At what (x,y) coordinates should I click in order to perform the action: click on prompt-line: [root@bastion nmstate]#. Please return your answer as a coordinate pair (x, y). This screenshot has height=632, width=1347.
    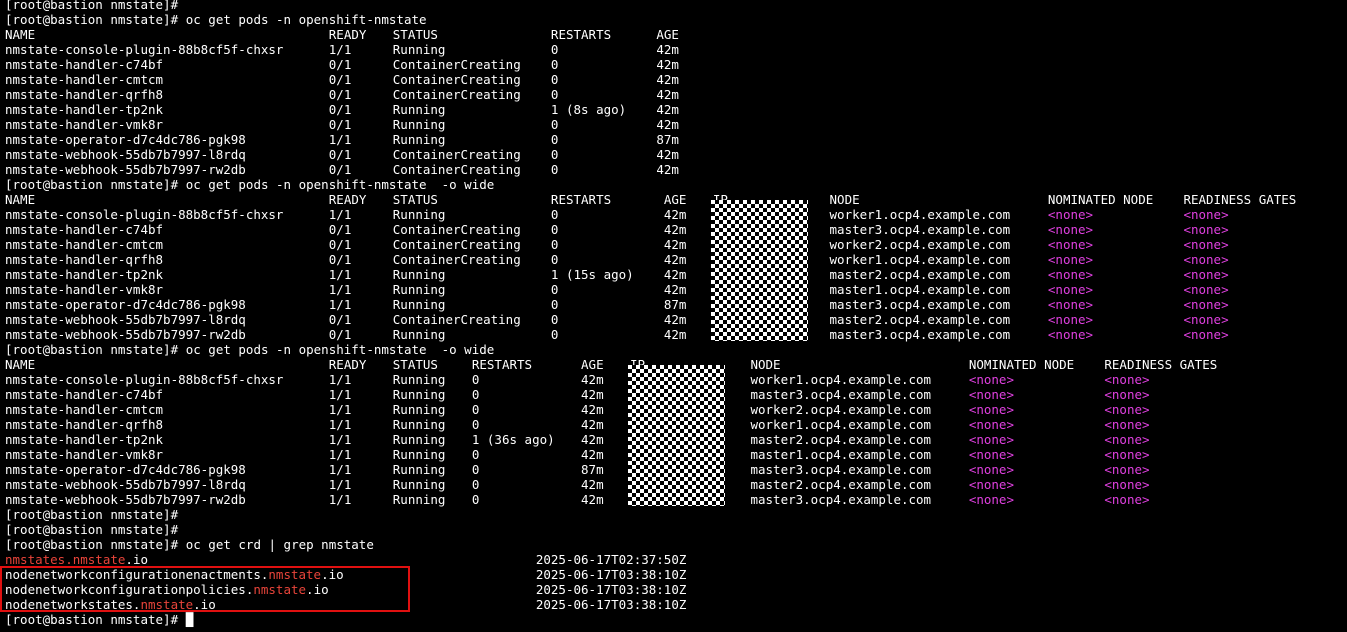
    Looking at the image, I should click on (674, 6).